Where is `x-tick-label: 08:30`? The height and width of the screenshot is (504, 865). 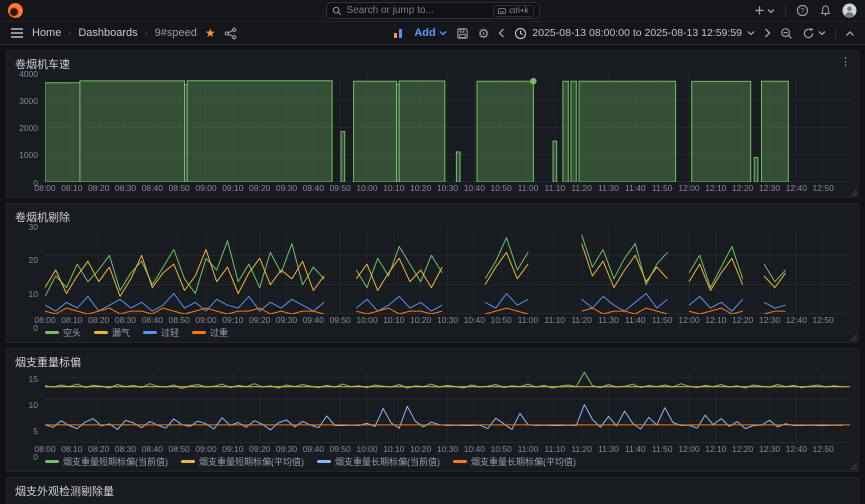 x-tick-label: 08:30 is located at coordinates (125, 449).